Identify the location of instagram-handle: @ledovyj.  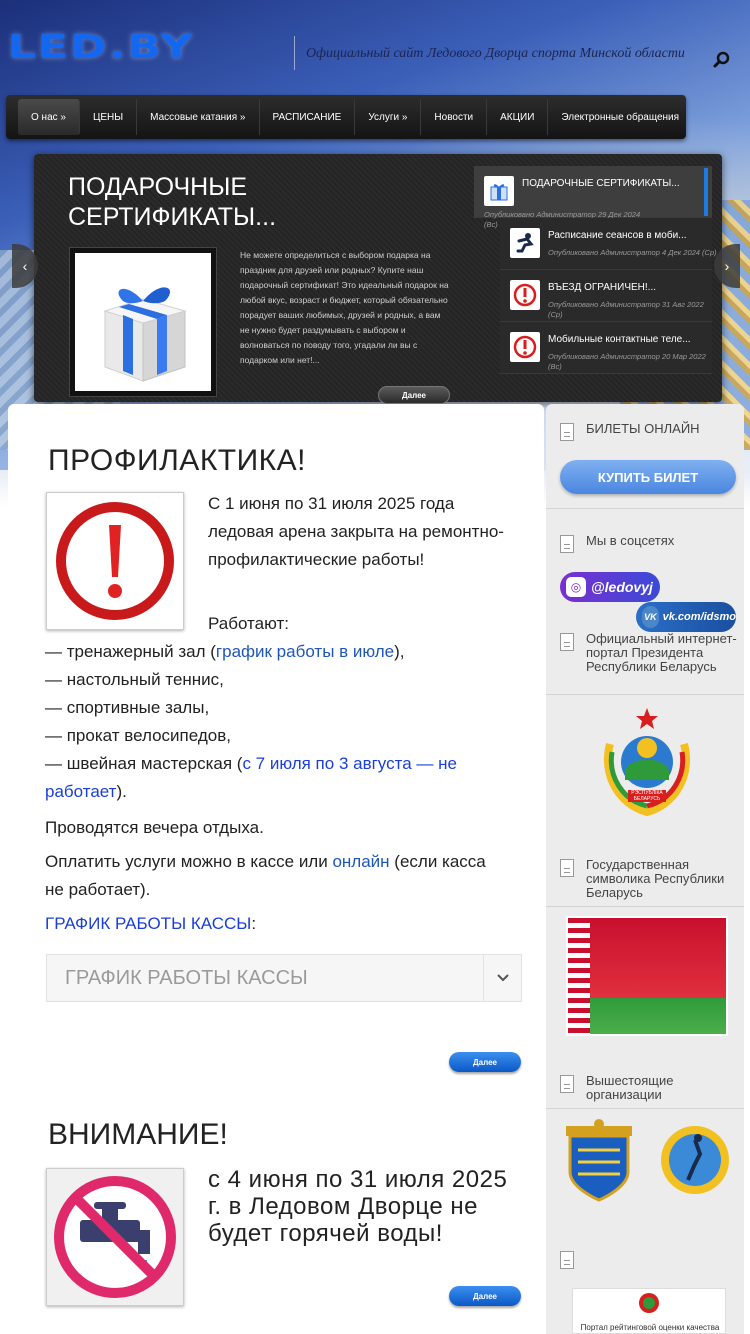
(622, 587).